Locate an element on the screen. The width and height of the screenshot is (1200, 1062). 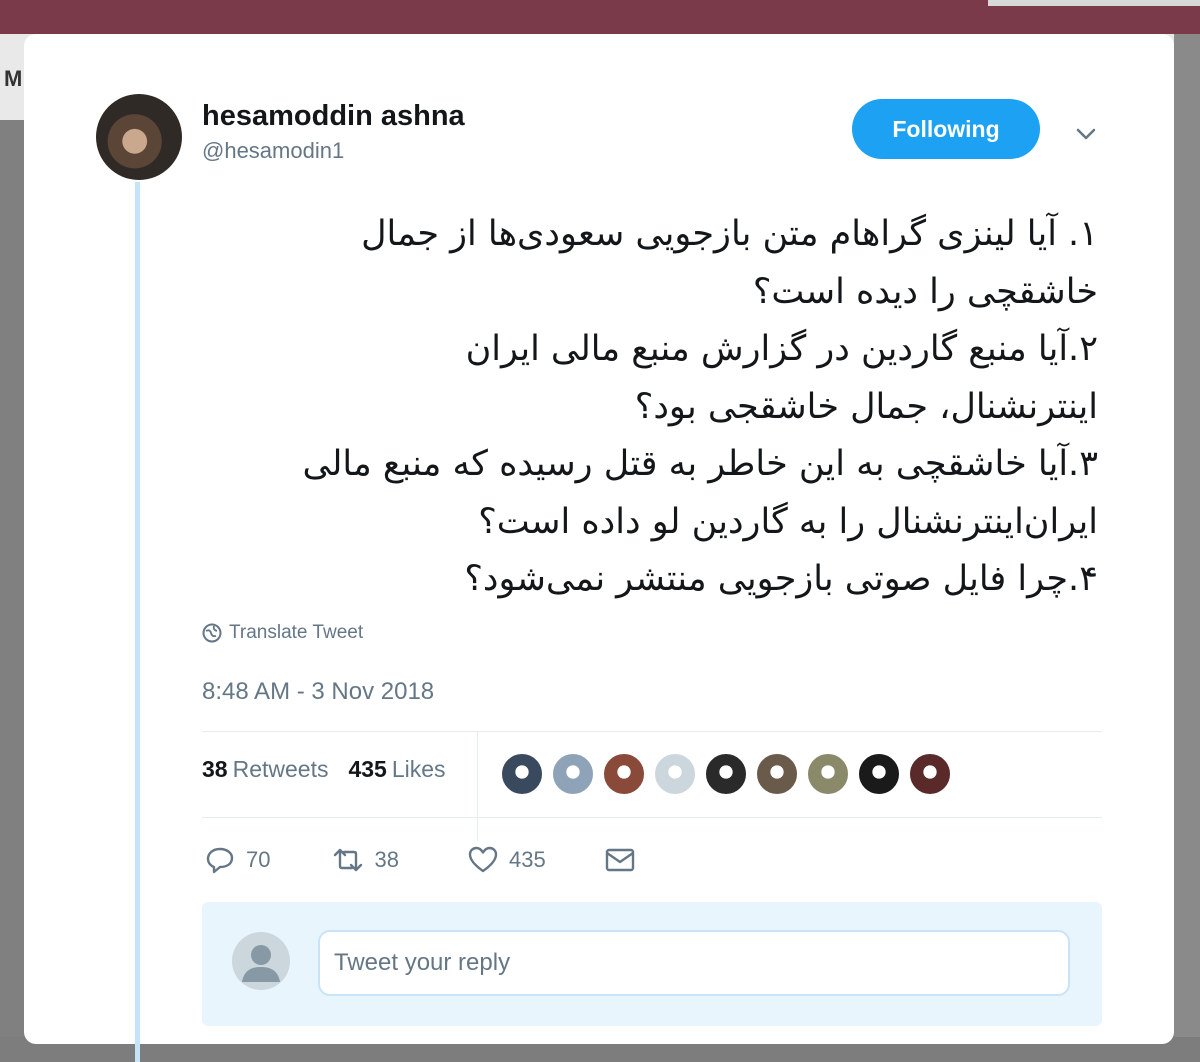
envelope-icon is located at coordinates (619, 860).